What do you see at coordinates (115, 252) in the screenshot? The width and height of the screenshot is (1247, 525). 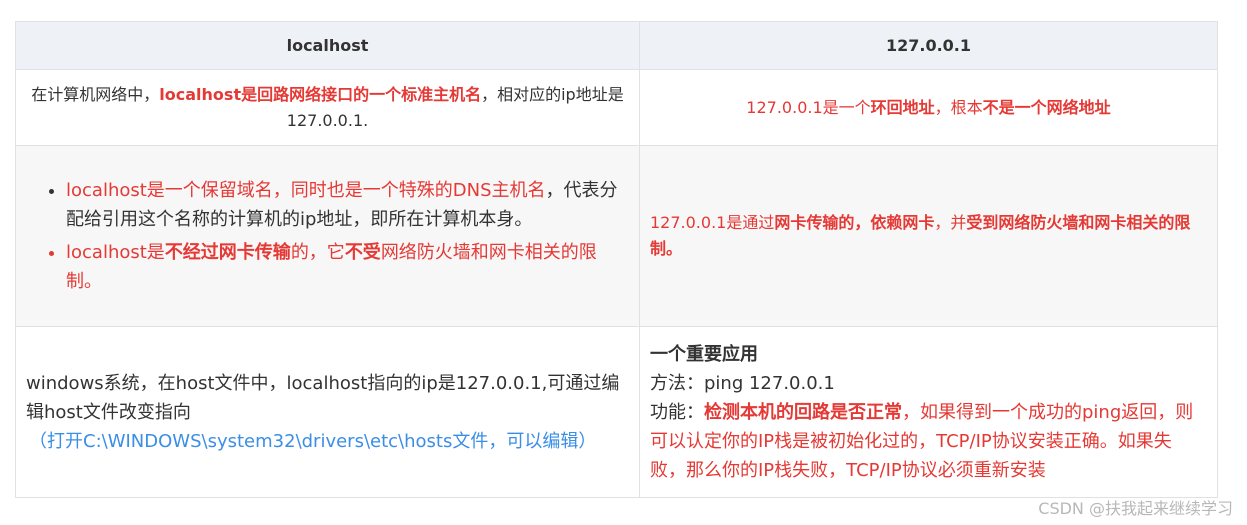 I see `row2-item2-text-1: localhost是` at bounding box center [115, 252].